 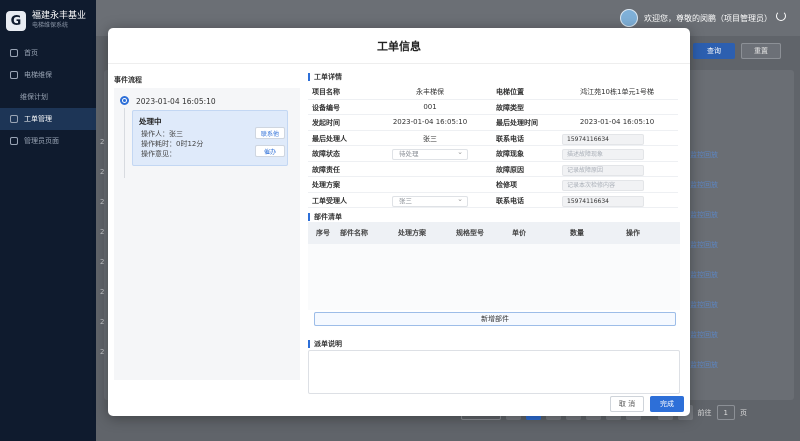 What do you see at coordinates (470, 233) in the screenshot?
I see `col-model: 规格型号` at bounding box center [470, 233].